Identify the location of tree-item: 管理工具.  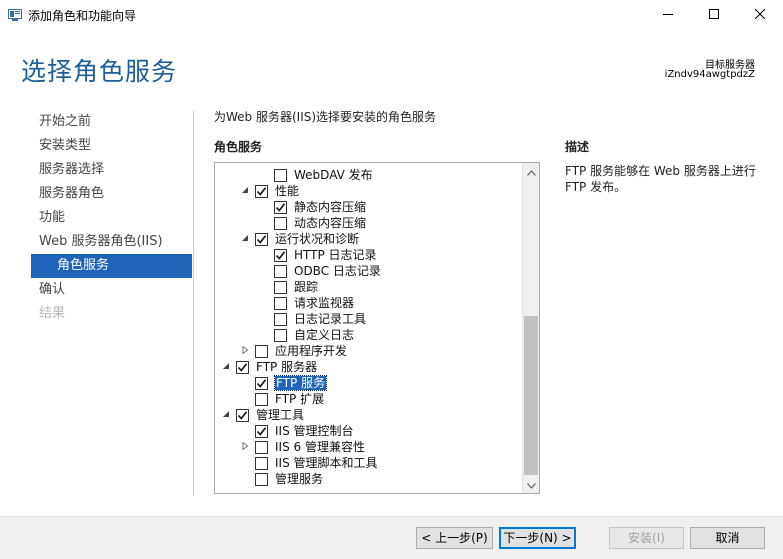
(368, 415).